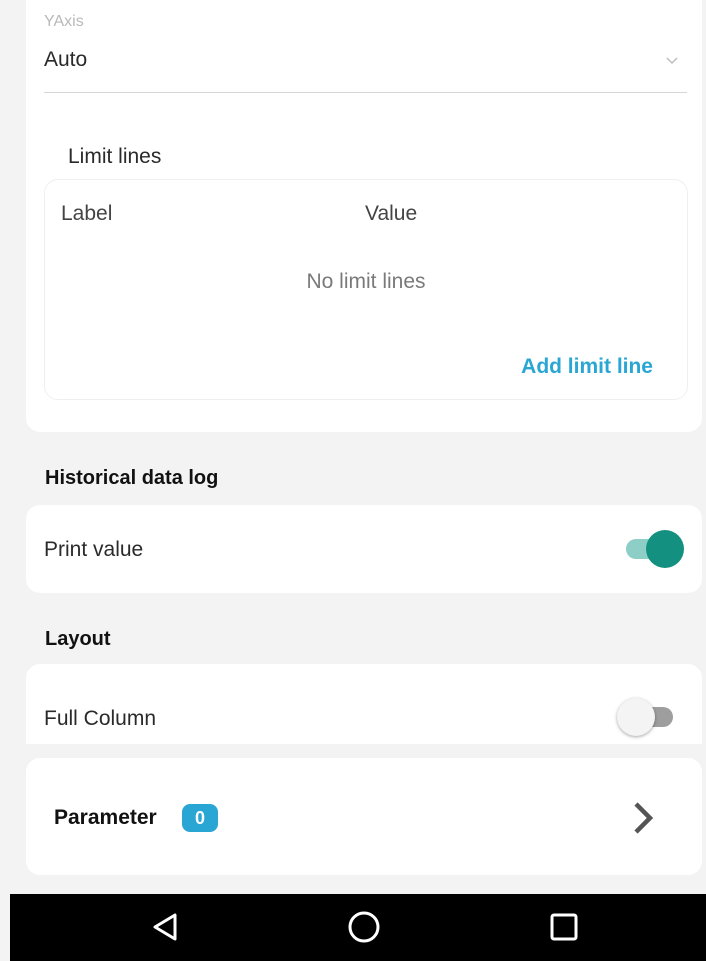 This screenshot has height=961, width=706. Describe the element at coordinates (132, 478) in the screenshot. I see `historical-data-log-title: Historical data log` at that location.